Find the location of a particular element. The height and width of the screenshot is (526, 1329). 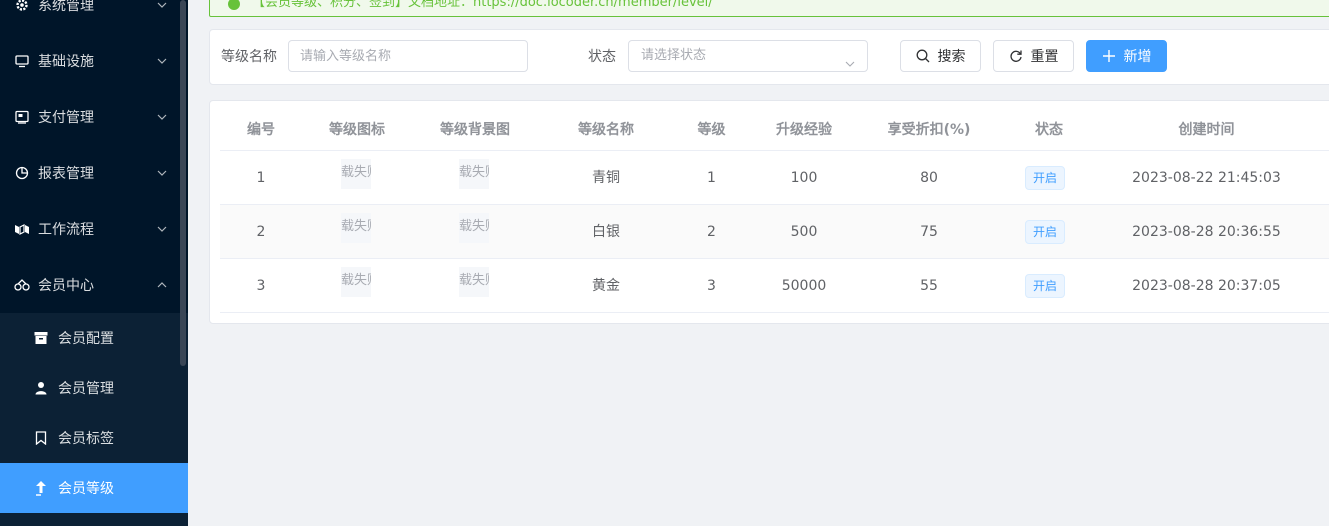

sidebar-scrollbar is located at coordinates (183, 183).